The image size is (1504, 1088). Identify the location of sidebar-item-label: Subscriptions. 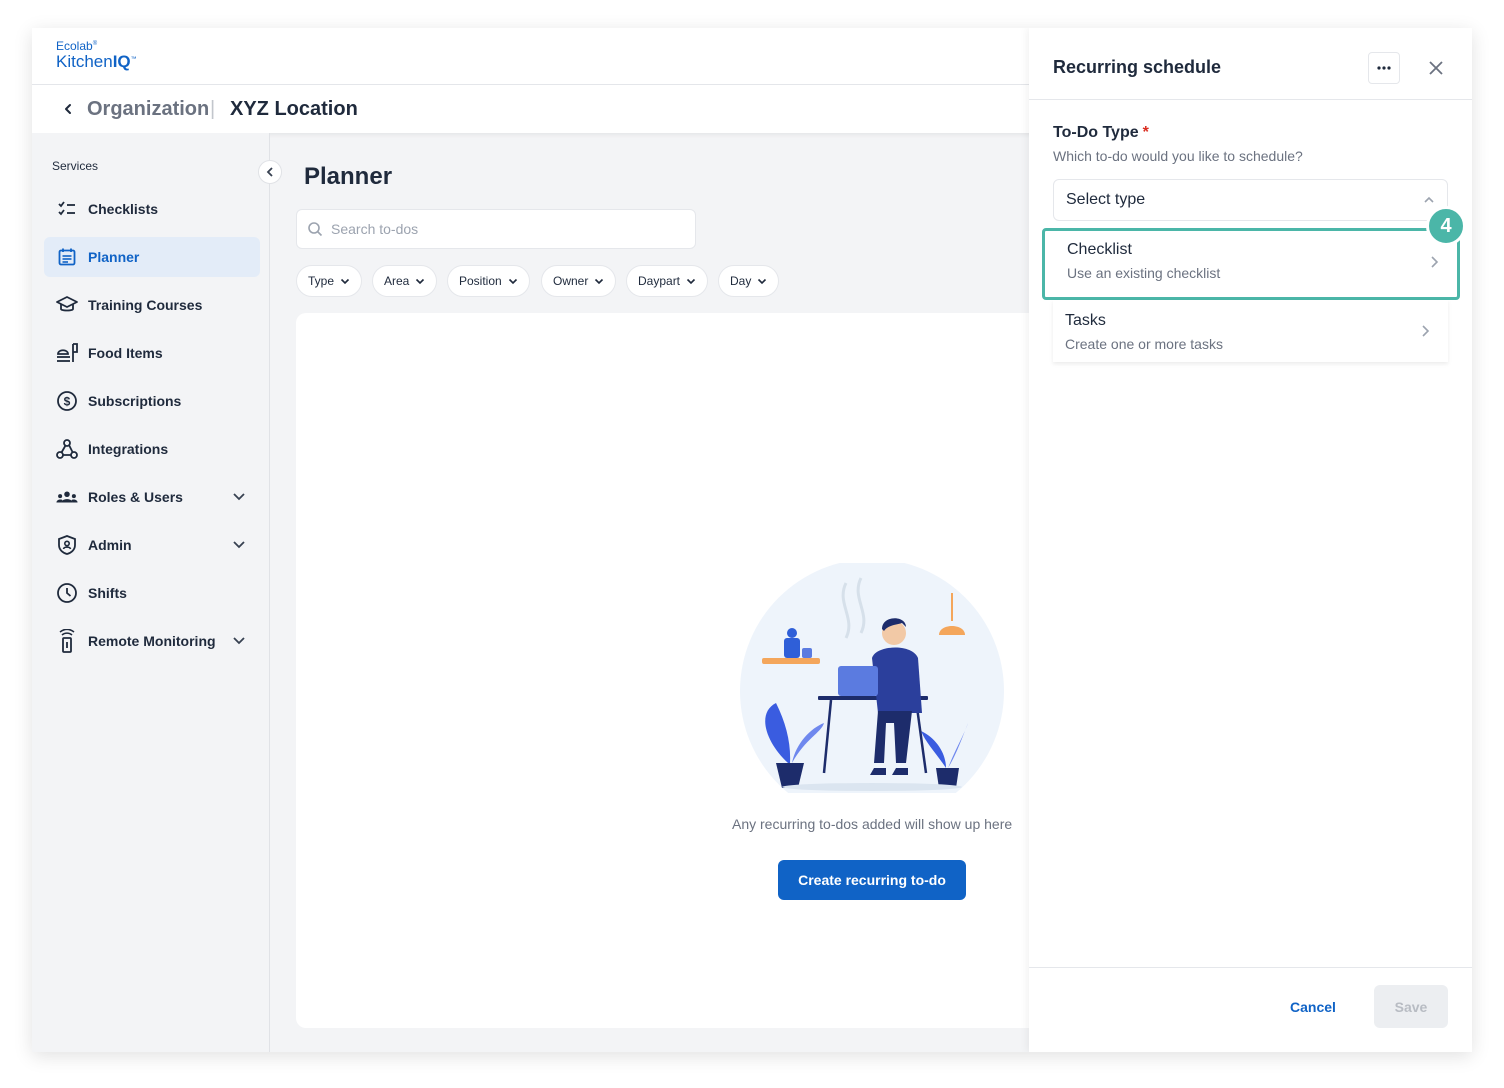
(135, 401).